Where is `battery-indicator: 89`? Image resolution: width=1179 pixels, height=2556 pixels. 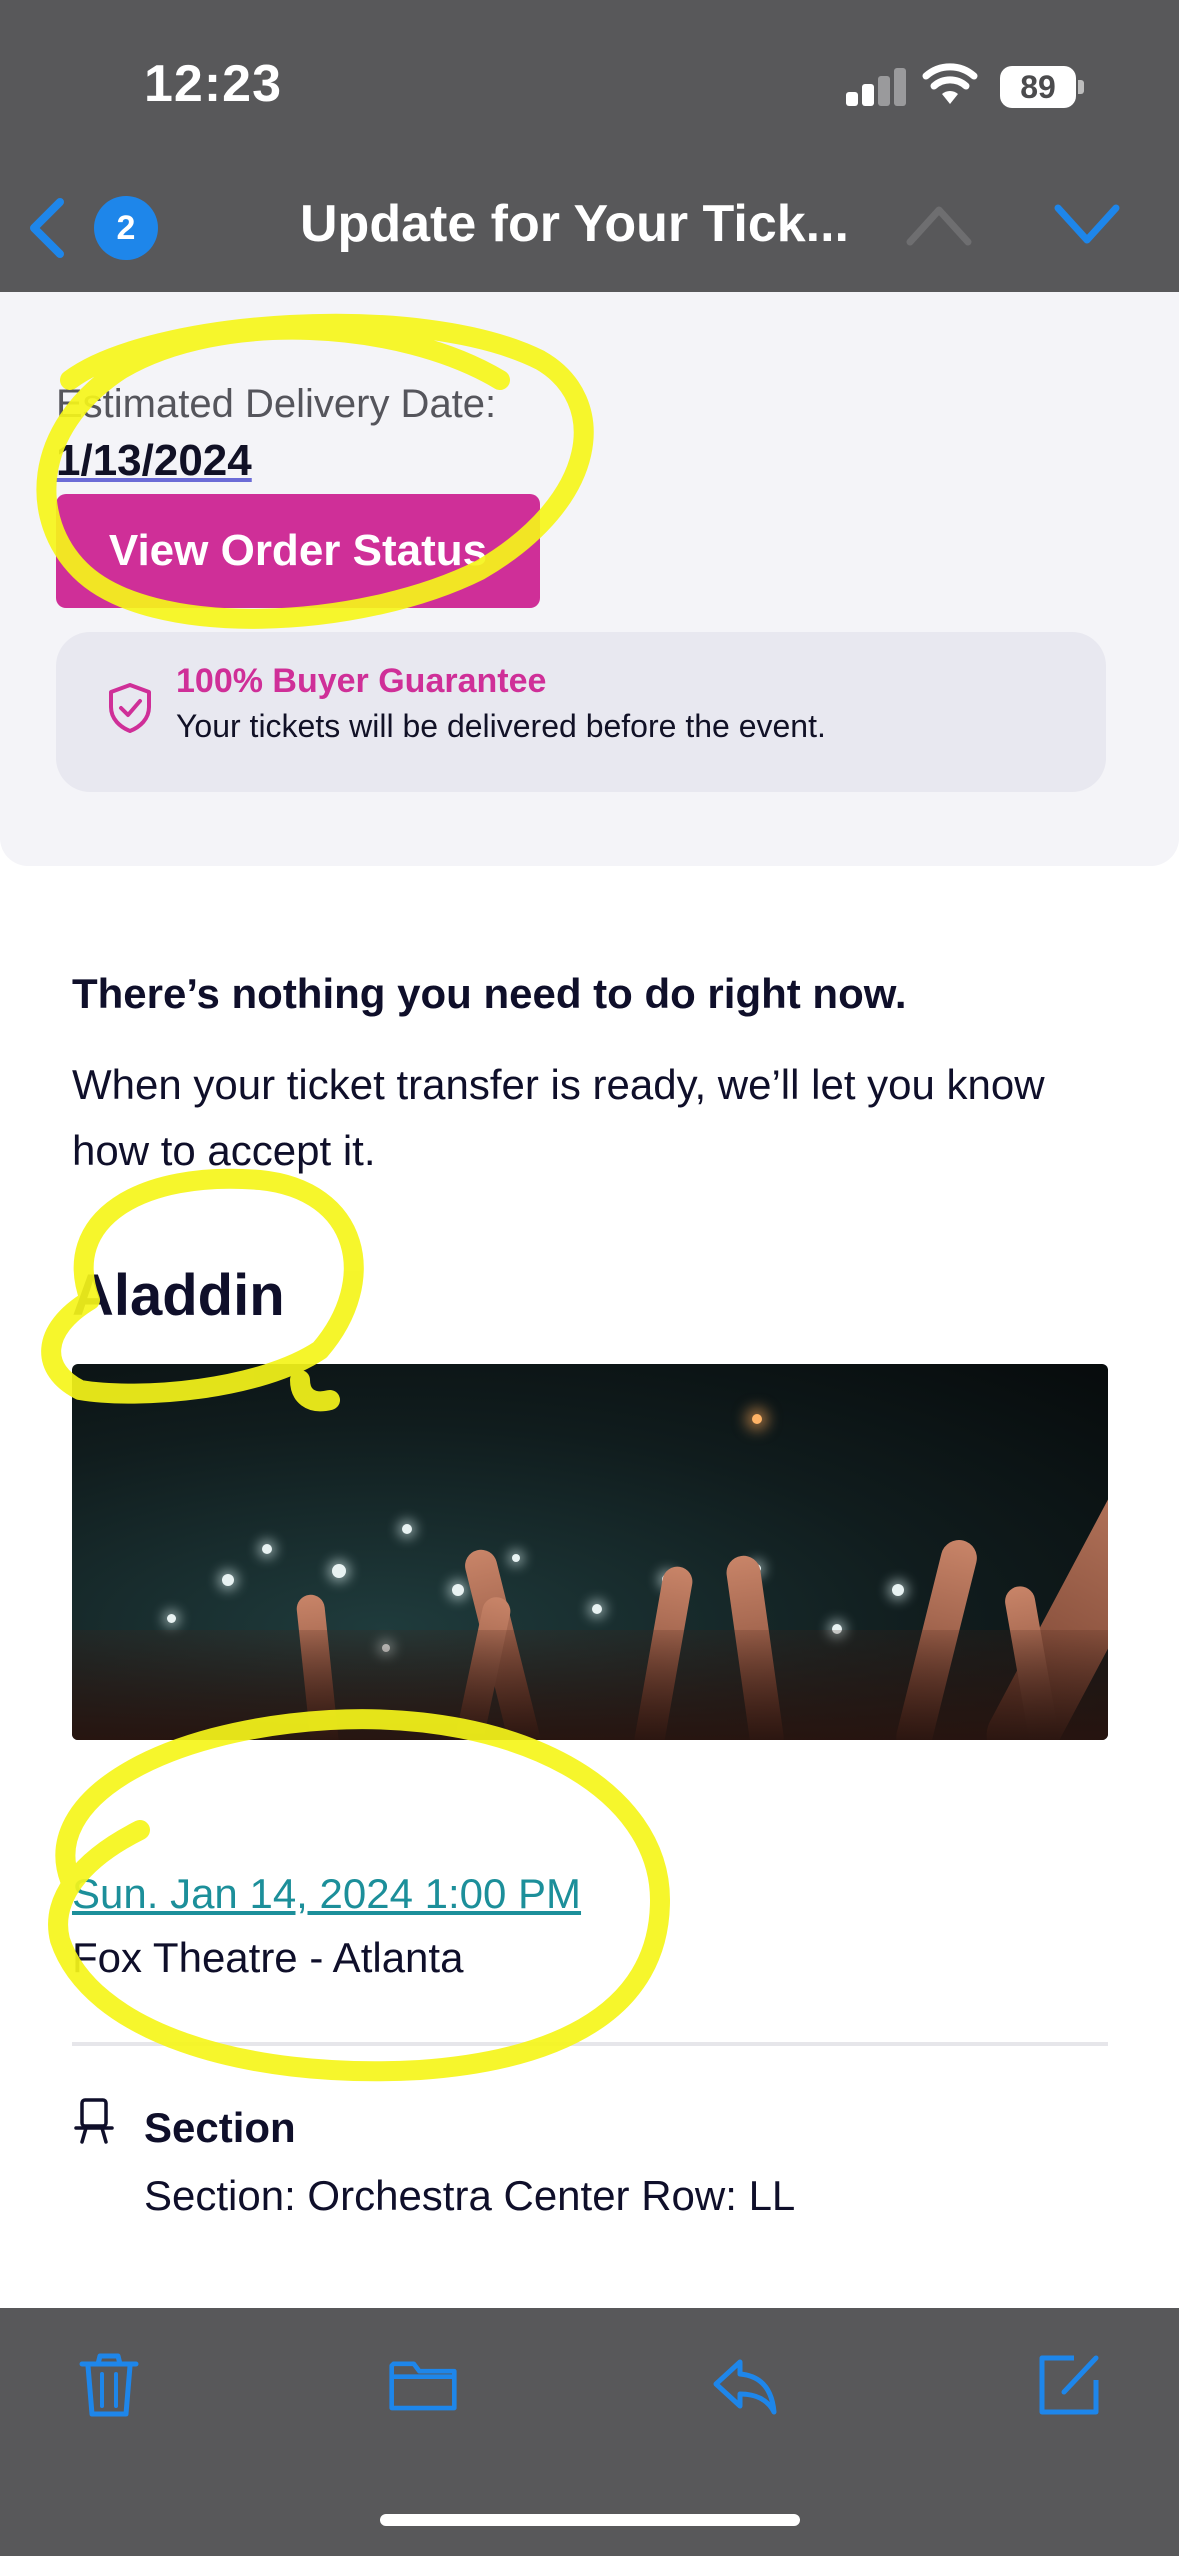 battery-indicator: 89 is located at coordinates (1038, 87).